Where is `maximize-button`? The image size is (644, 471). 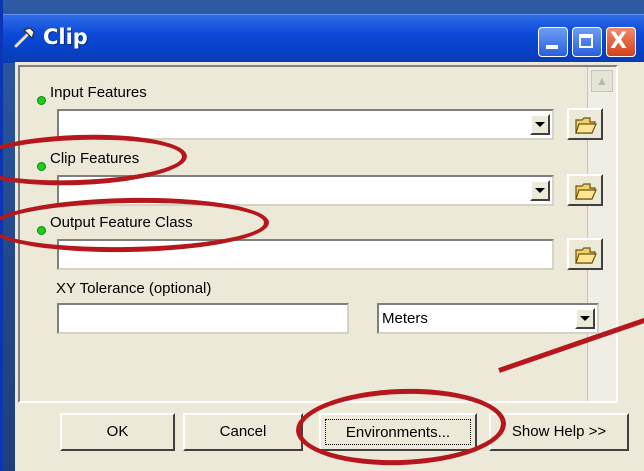
maximize-button is located at coordinates (587, 42).